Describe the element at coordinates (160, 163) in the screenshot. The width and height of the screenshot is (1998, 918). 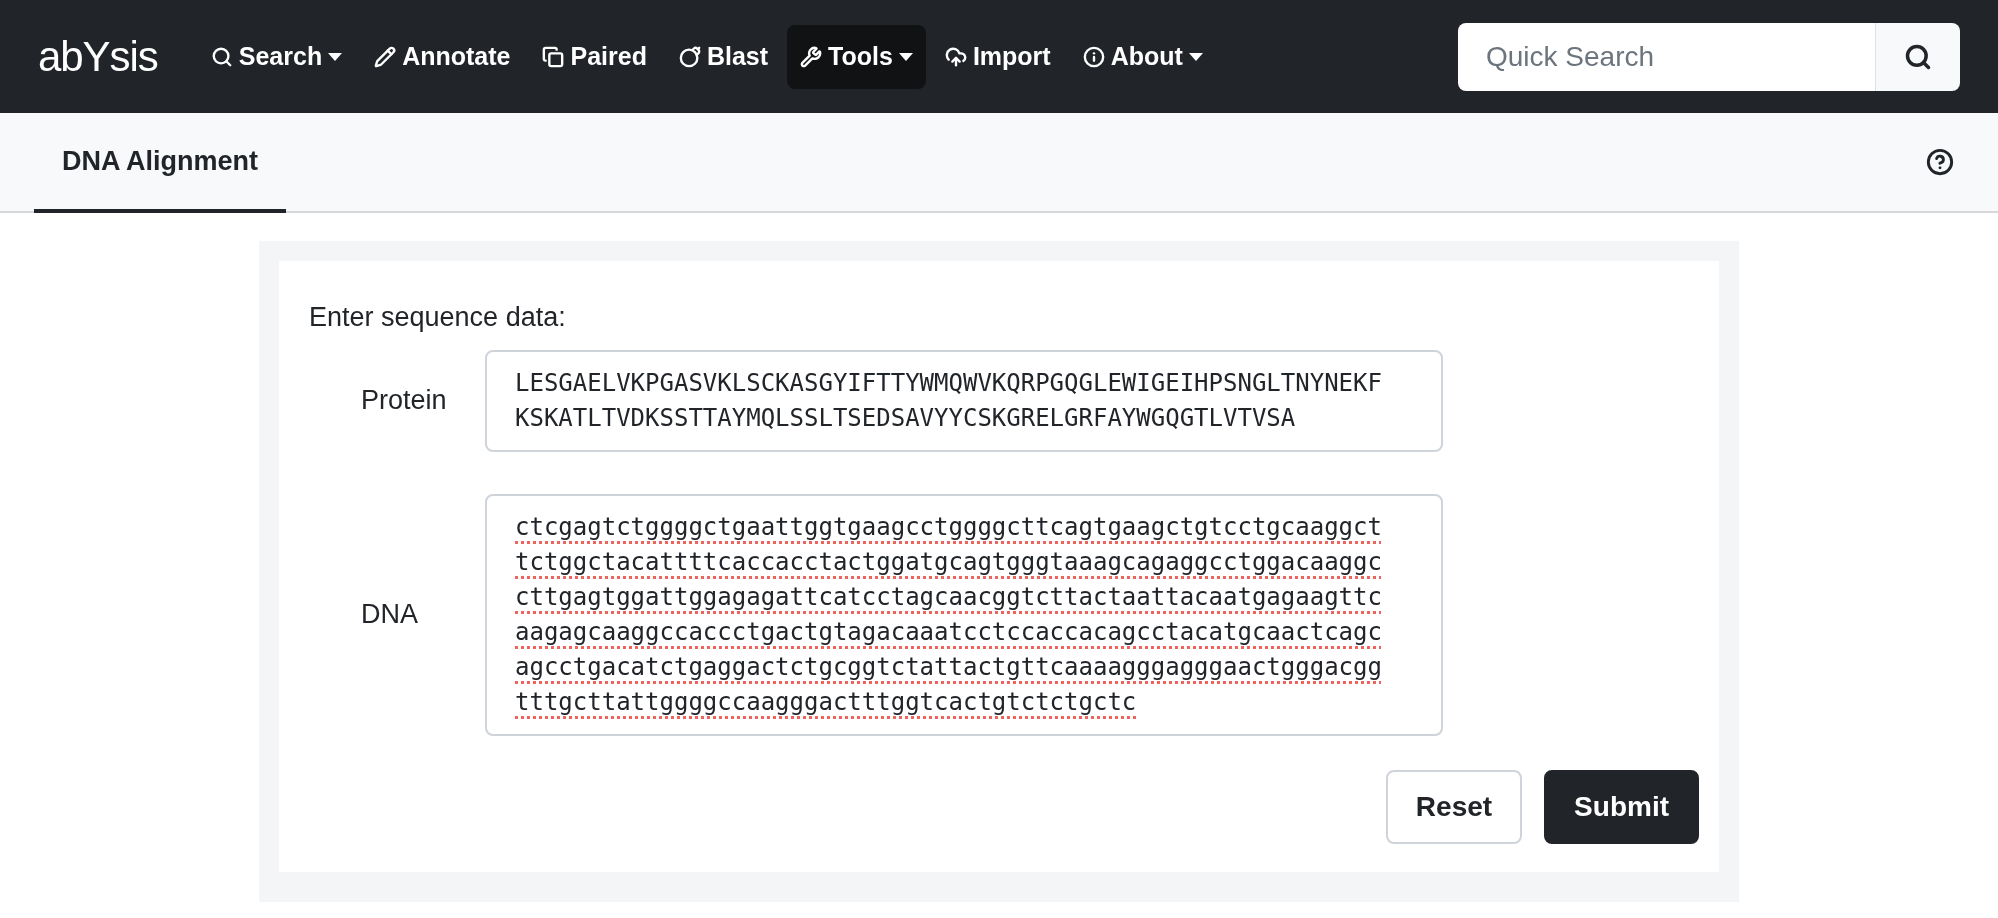
I see `tab: DNA Alignment` at that location.